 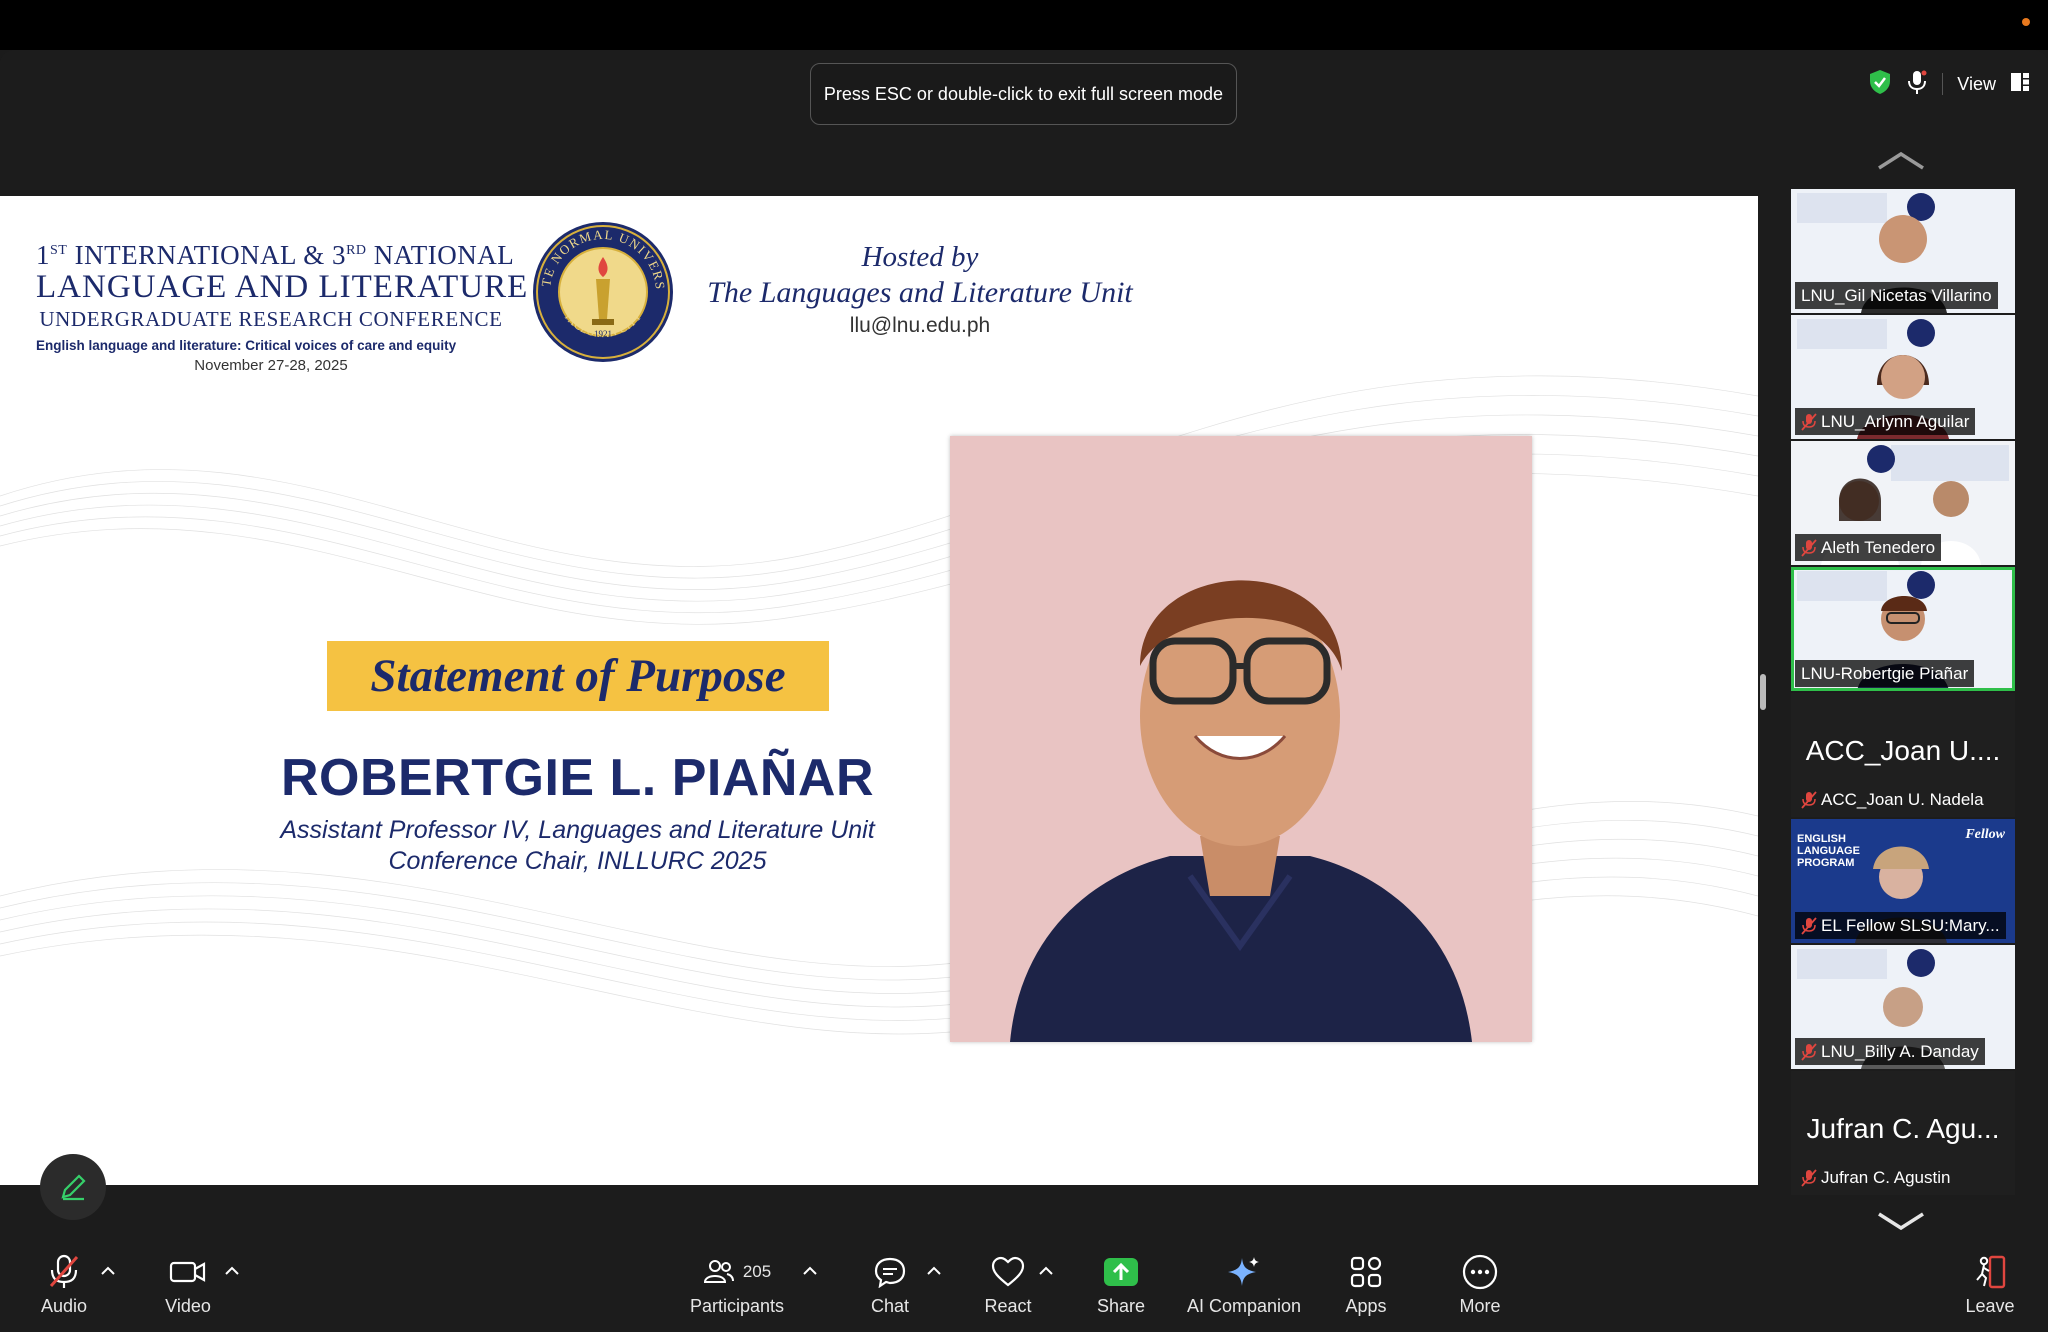 I want to click on participant-name-label: LNU-Robertgie Piañar, so click(x=1885, y=673).